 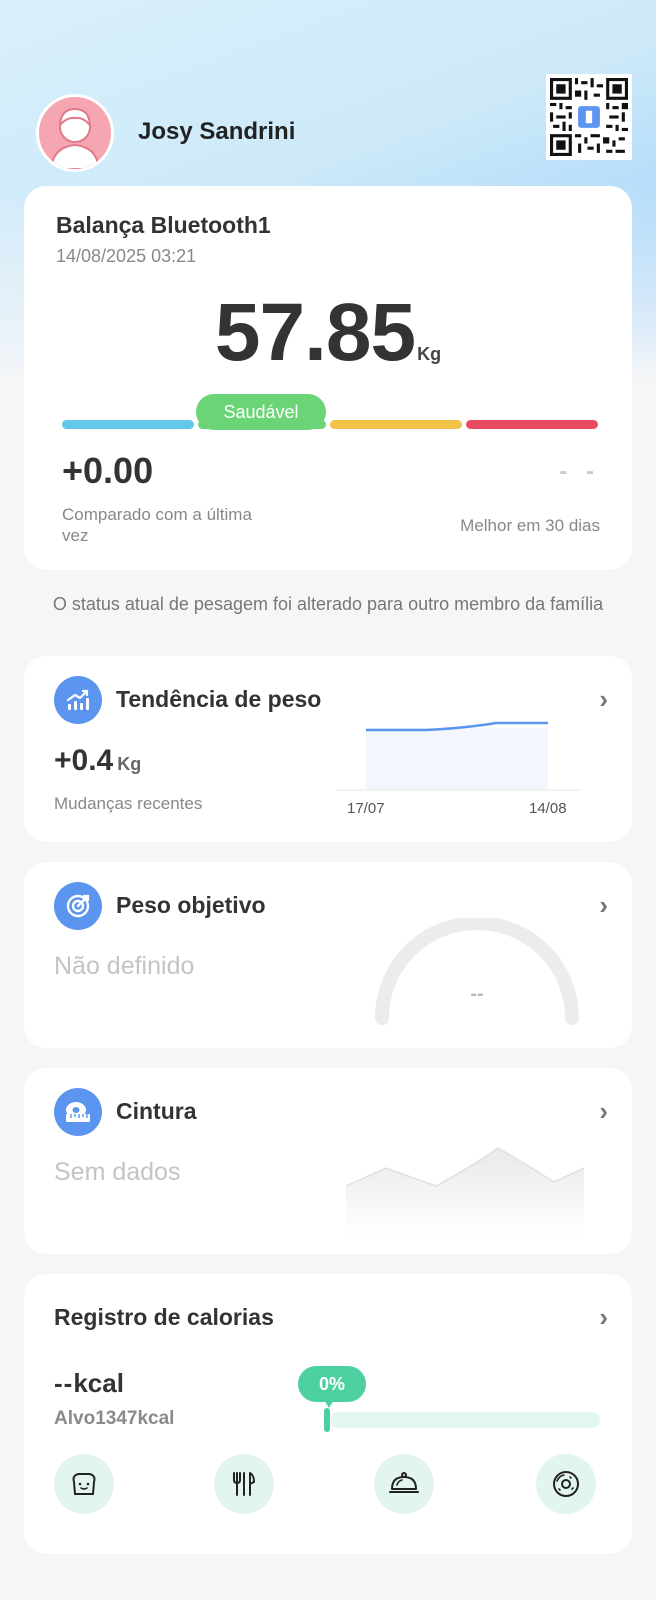 I want to click on calorie-target-value: 1347, so click(x=116, y=1418).